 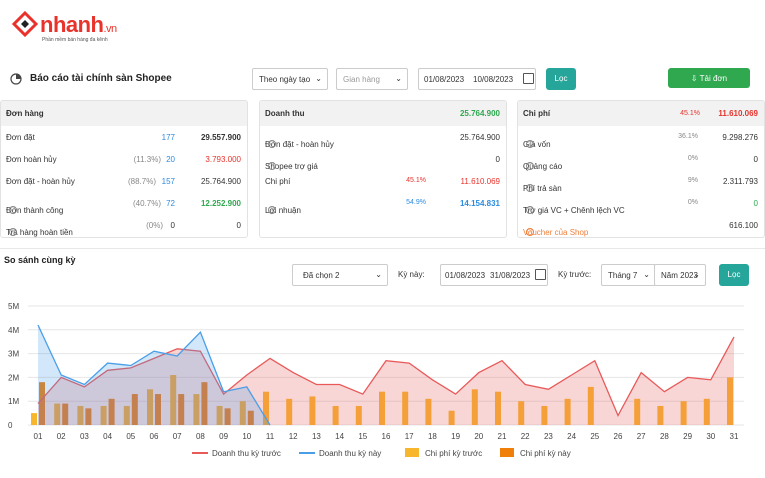 I want to click on row-value: 3.793.000, so click(x=223, y=159).